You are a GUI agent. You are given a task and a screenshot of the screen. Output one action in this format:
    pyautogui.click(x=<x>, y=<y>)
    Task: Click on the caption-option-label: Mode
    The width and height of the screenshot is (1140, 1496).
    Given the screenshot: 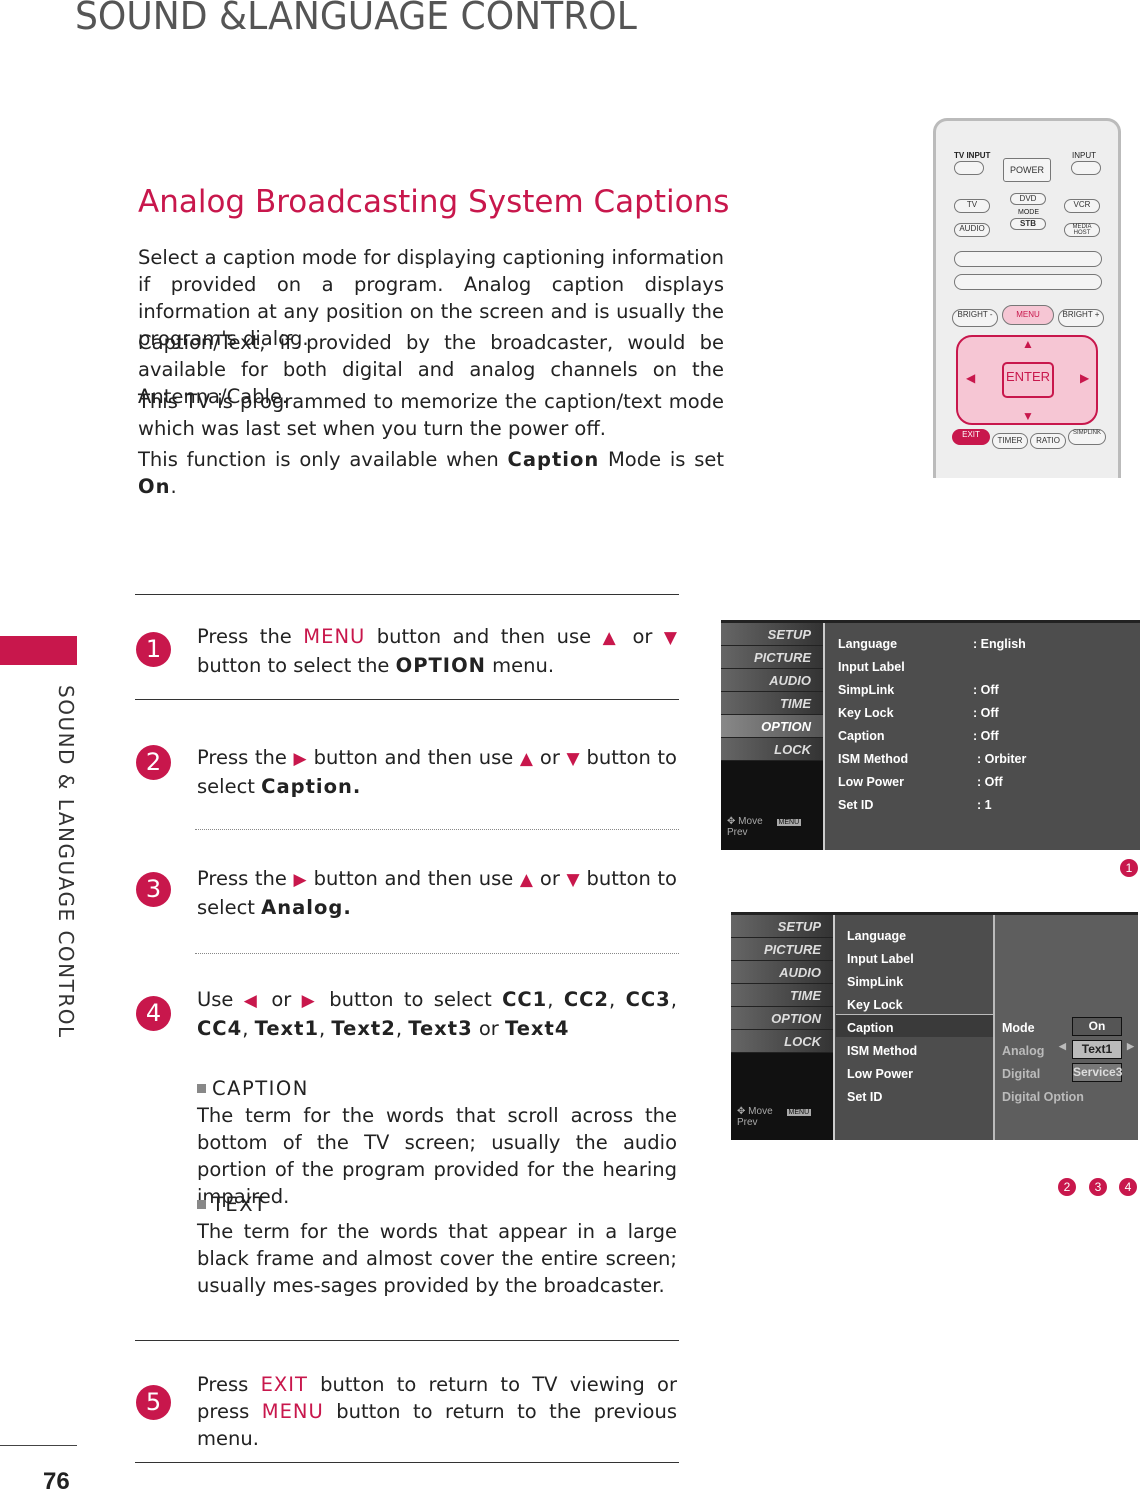 What is the action you would take?
    pyautogui.click(x=1018, y=1028)
    